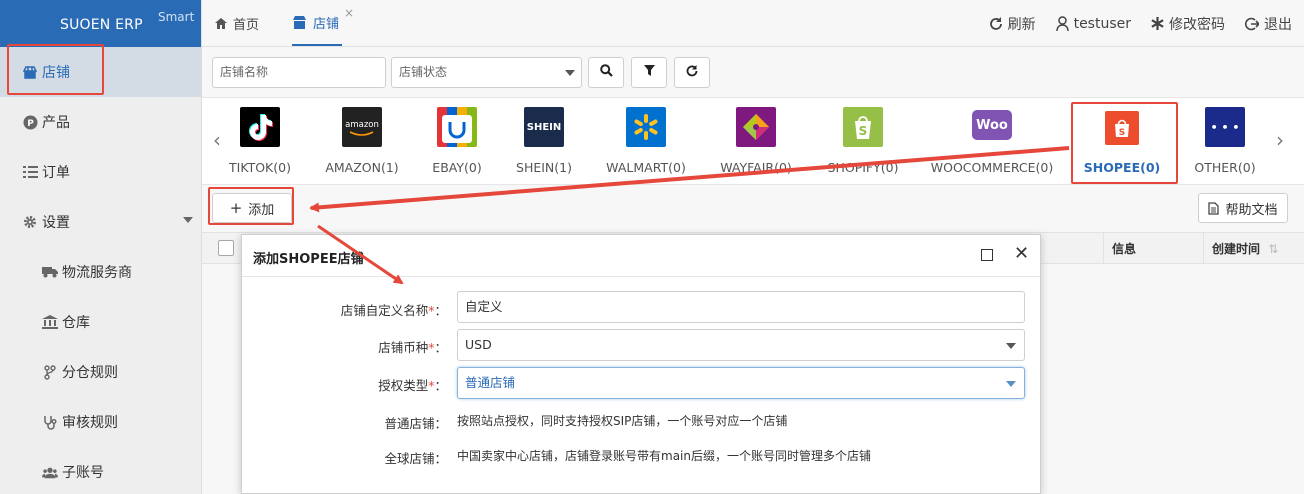  I want to click on search-button, so click(606, 72).